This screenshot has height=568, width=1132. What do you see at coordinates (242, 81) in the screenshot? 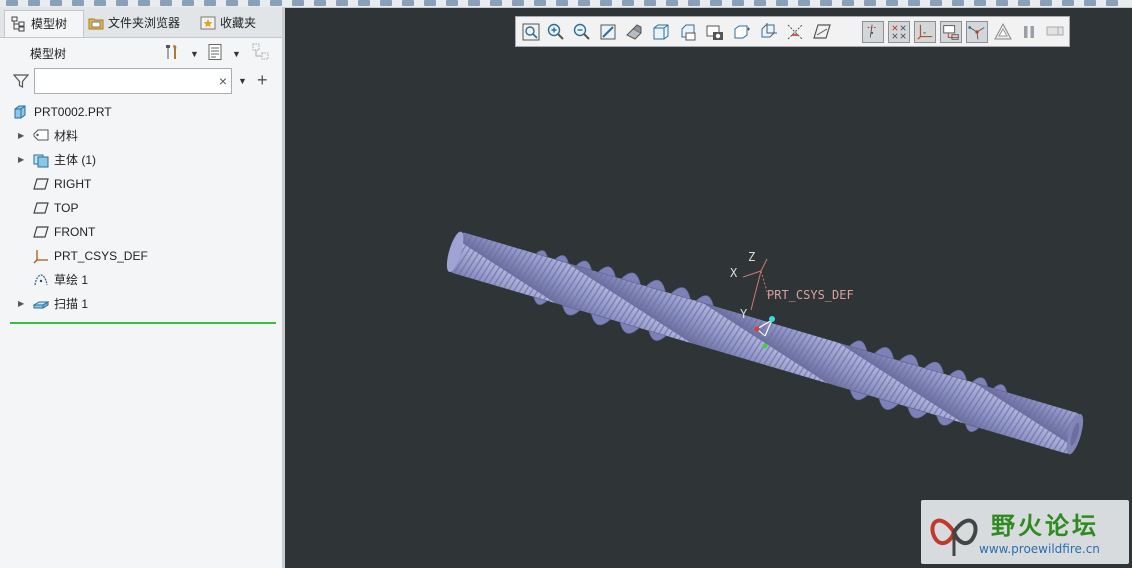
I see `search-dropdown-icon: ▼` at bounding box center [242, 81].